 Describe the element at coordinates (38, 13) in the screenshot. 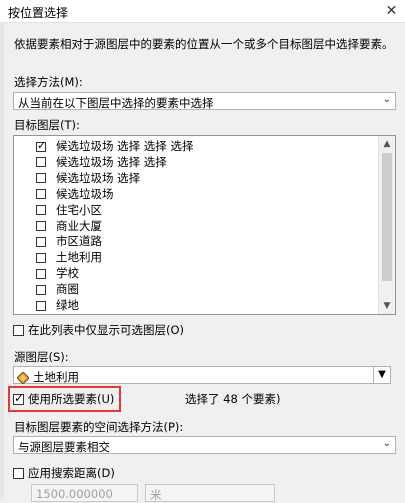

I see `window-title: 按位置选择` at that location.